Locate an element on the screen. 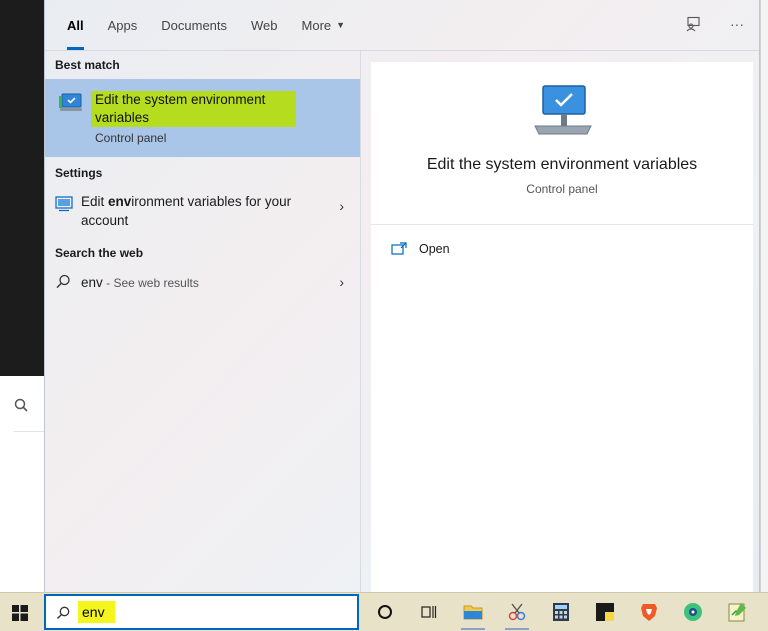 The image size is (768, 631). taskbar-apps is located at coordinates (561, 613).